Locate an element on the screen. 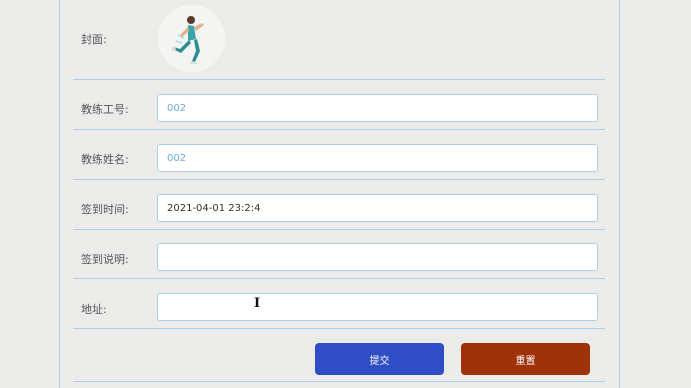  reset-button: 重置 is located at coordinates (525, 359).